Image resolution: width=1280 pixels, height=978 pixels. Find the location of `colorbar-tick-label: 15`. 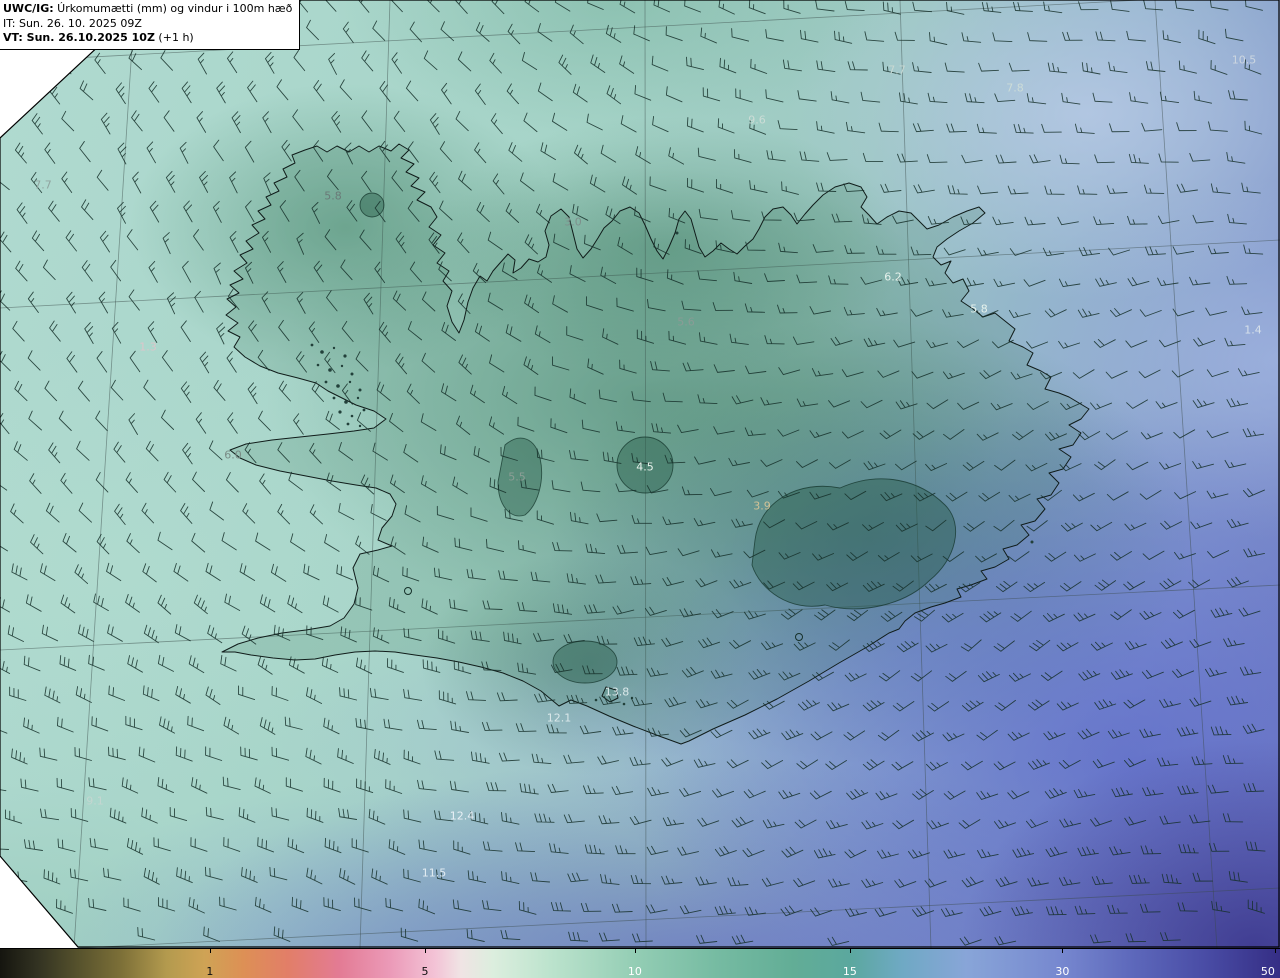

colorbar-tick-label: 15 is located at coordinates (849, 971).